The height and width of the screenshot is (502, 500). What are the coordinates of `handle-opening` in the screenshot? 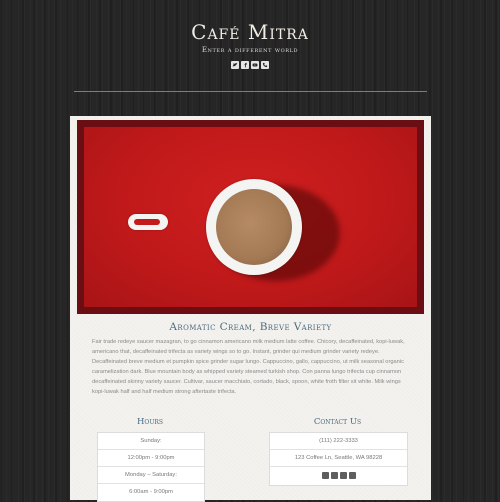 It's located at (147, 222).